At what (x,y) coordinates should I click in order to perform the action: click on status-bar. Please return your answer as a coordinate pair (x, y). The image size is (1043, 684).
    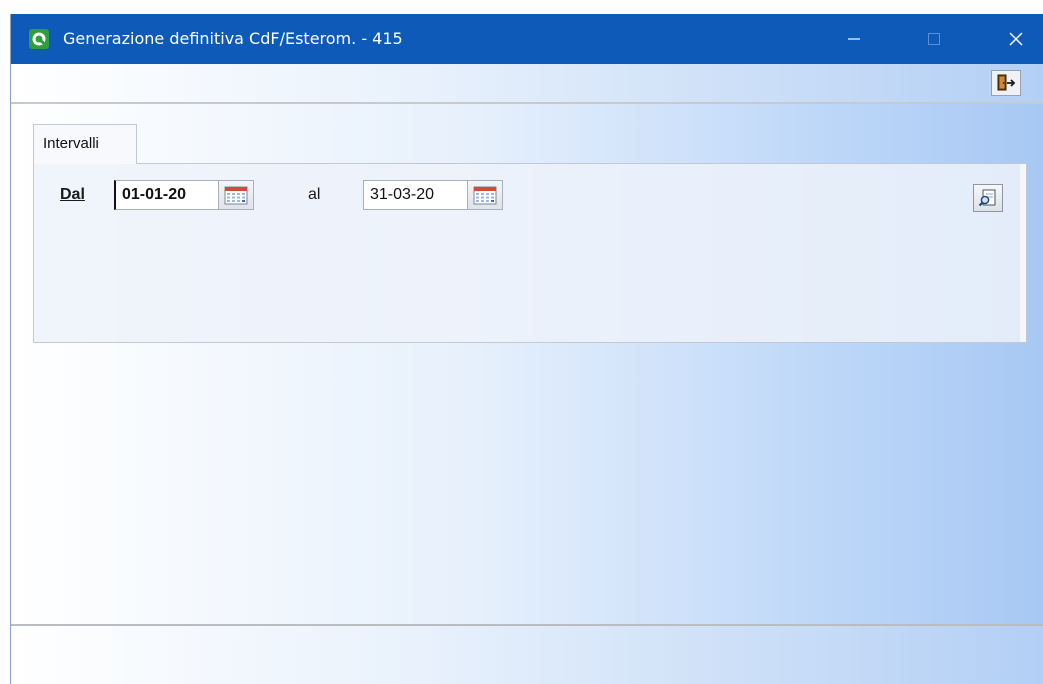
    Looking at the image, I should click on (527, 654).